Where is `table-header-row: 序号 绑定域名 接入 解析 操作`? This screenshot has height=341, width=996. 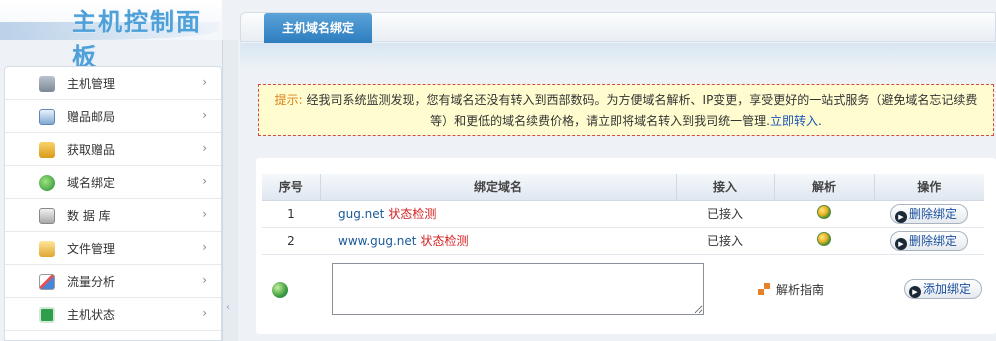 table-header-row: 序号 绑定域名 接入 解析 操作 is located at coordinates (623, 187).